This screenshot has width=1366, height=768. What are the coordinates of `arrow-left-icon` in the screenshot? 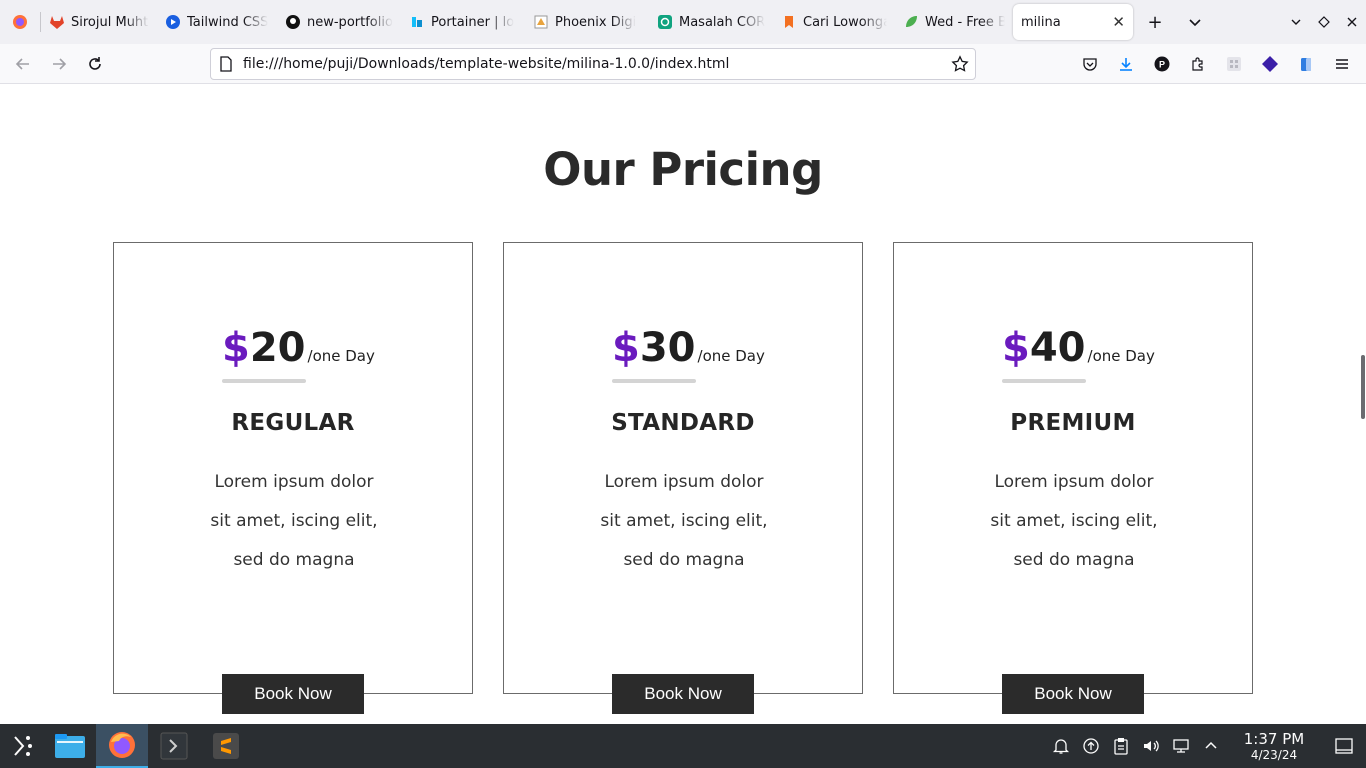 It's located at (22, 63).